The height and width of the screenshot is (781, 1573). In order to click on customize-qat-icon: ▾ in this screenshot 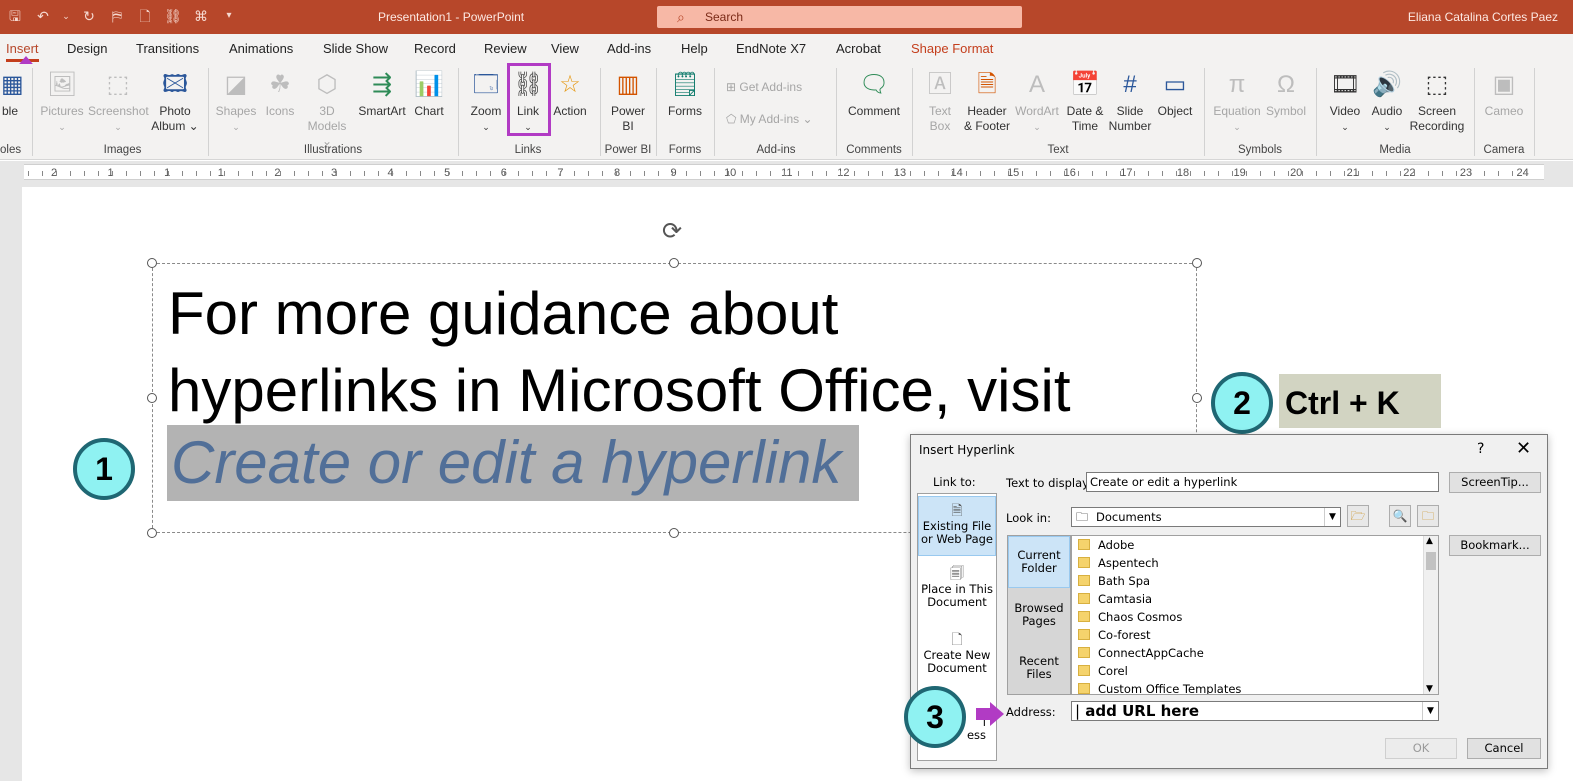, I will do `click(229, 16)`.